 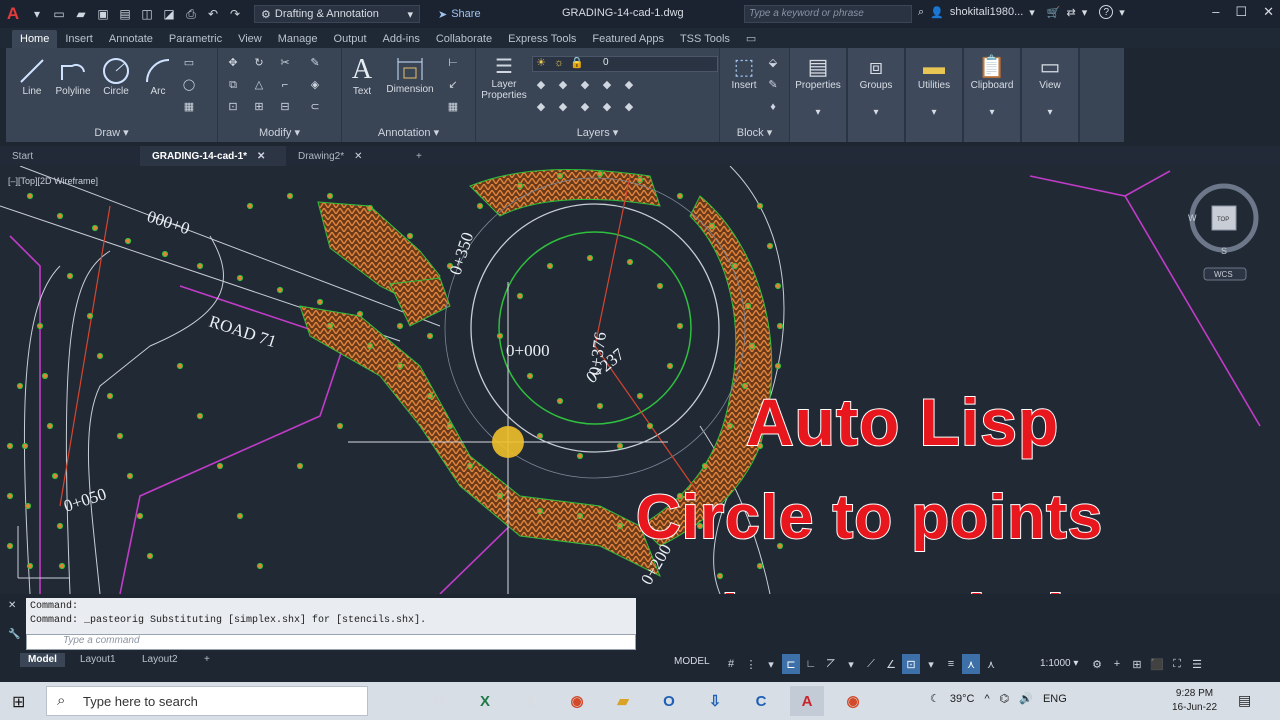 What do you see at coordinates (1197, 664) in the screenshot?
I see `customize-icon: ☰` at bounding box center [1197, 664].